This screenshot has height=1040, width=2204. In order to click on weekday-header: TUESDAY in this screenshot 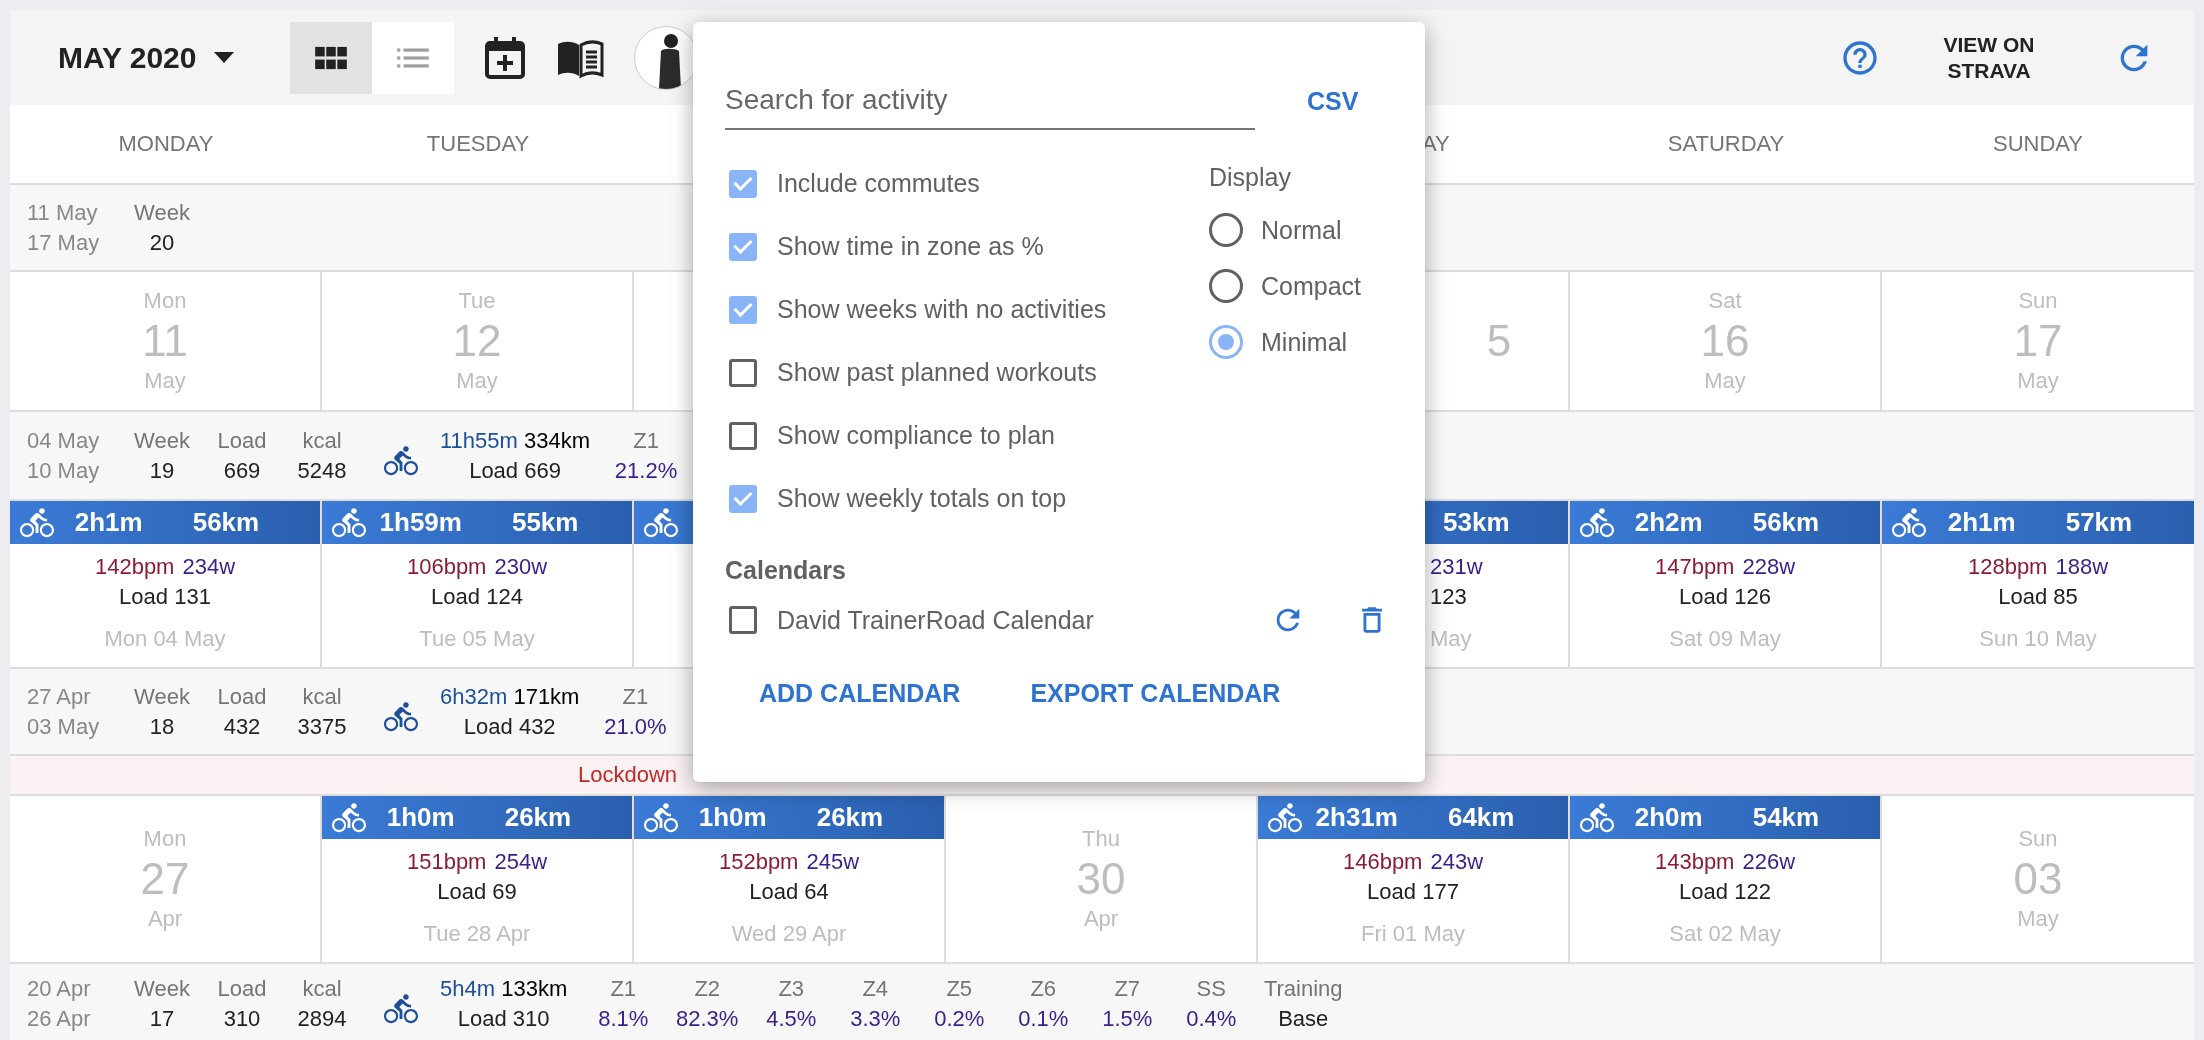, I will do `click(478, 144)`.